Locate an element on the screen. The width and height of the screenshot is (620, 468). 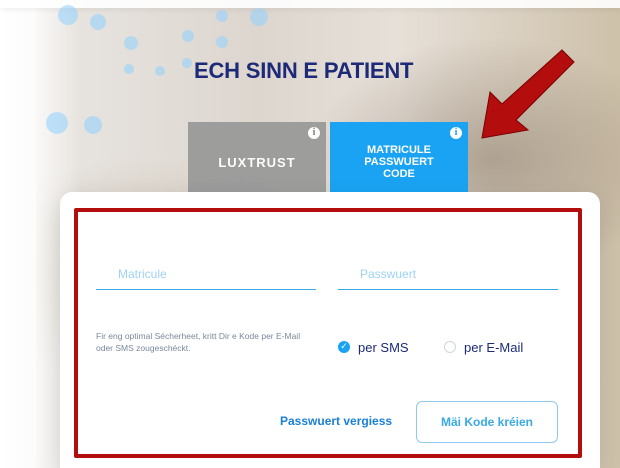
passwuert-field is located at coordinates (448, 273).